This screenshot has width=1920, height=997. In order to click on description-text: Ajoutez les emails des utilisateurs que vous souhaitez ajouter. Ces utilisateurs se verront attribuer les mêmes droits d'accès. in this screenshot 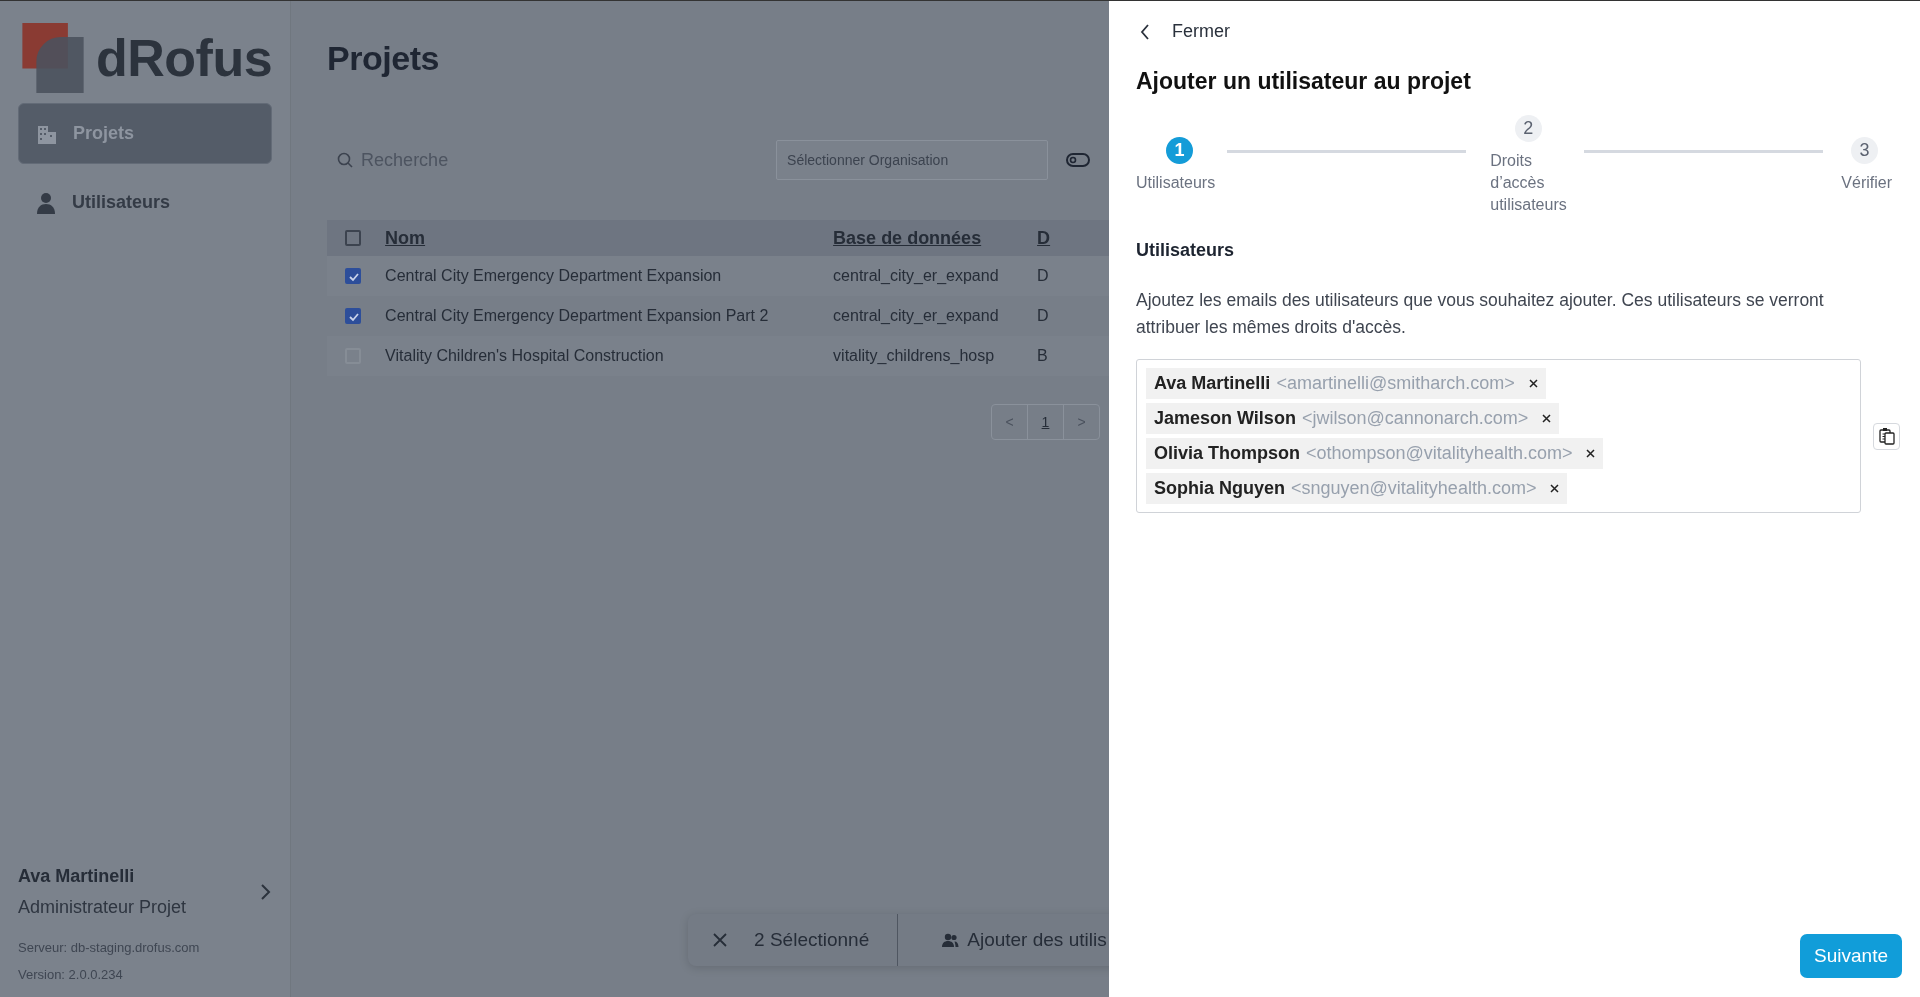, I will do `click(1480, 314)`.